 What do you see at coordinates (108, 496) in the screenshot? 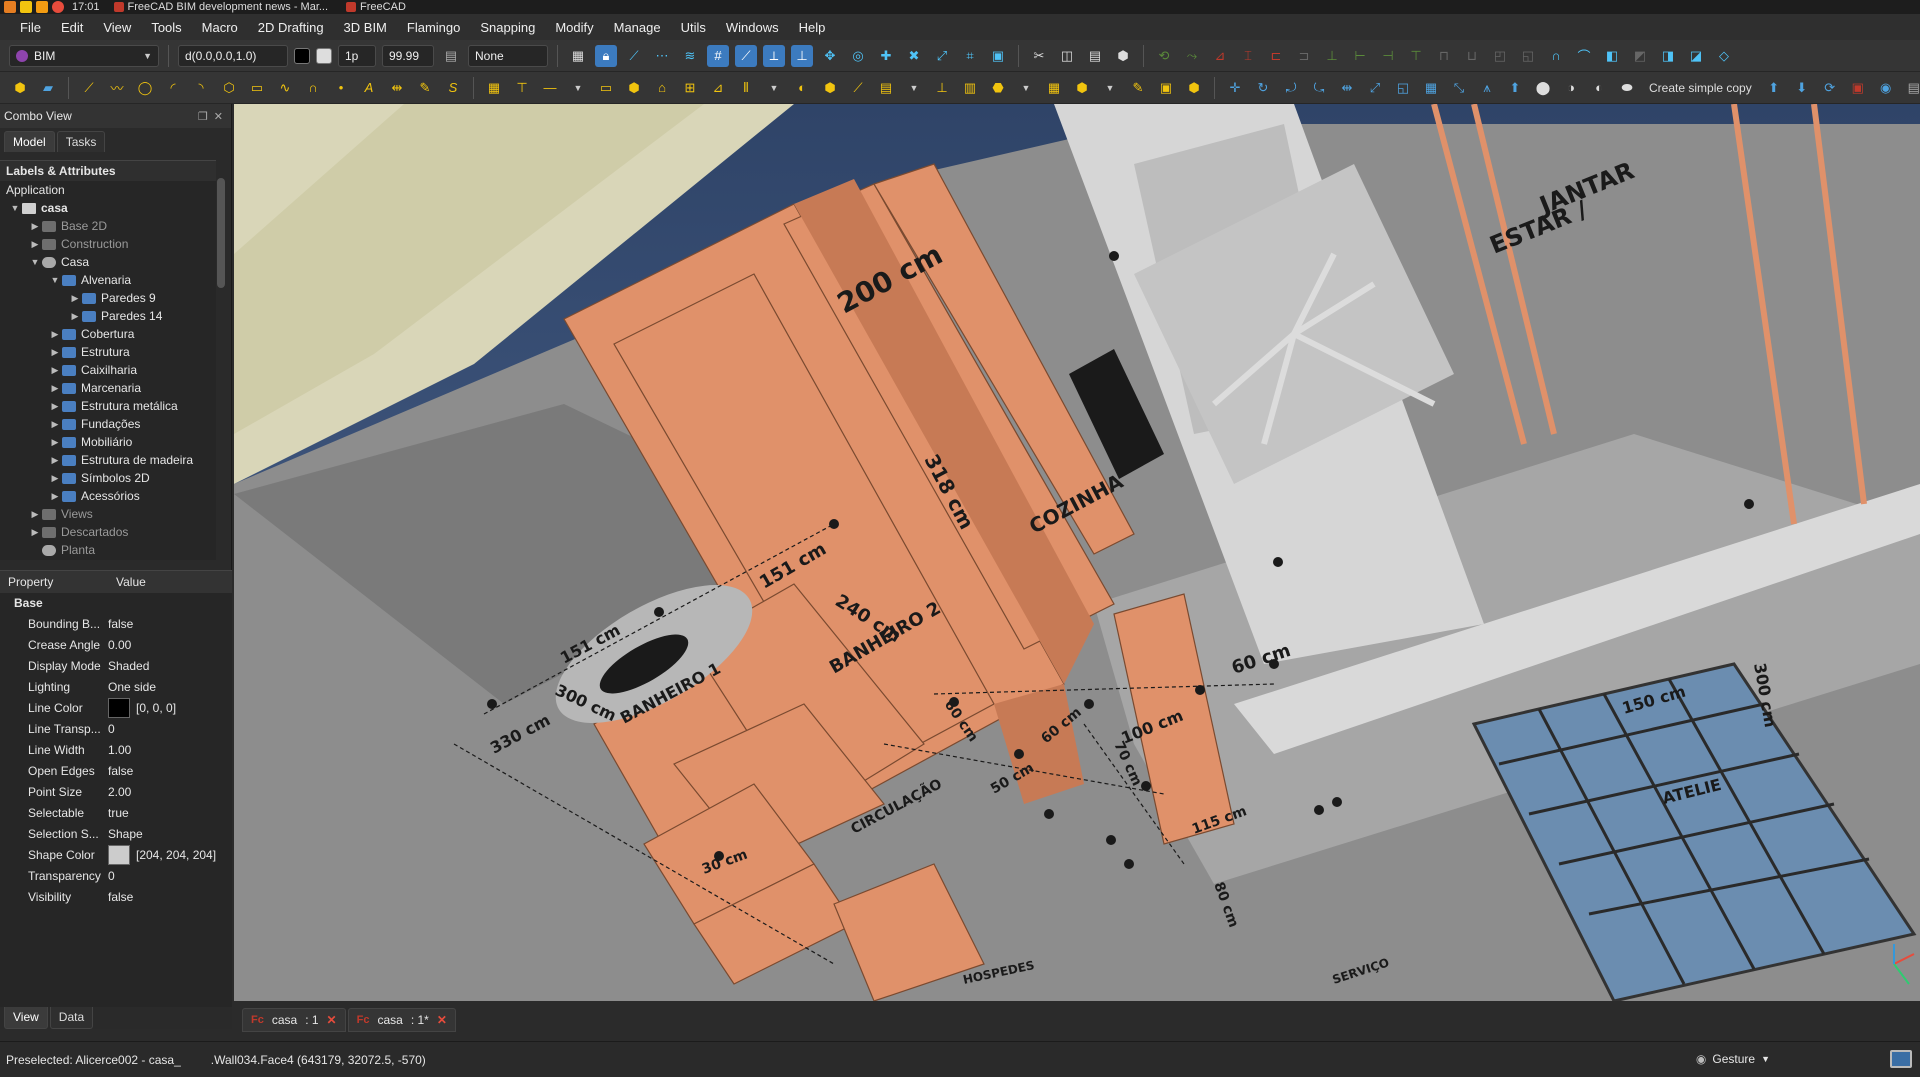
I see `tree-item: ▶ Acessórios` at bounding box center [108, 496].